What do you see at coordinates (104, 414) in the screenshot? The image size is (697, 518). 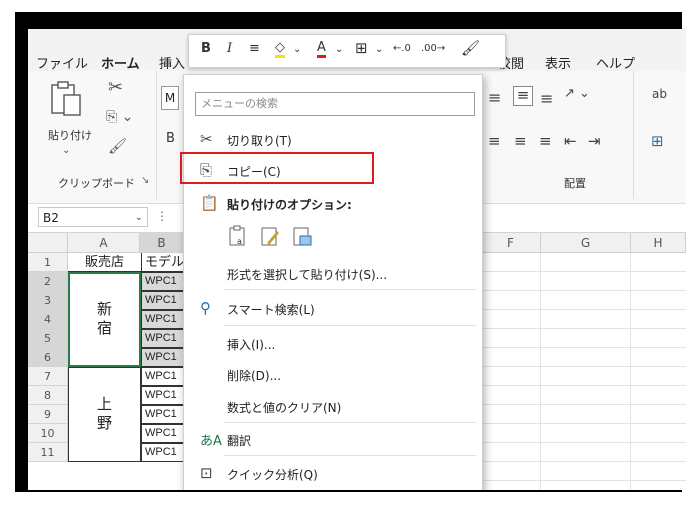 I see `cell-store-ueno: 上野` at bounding box center [104, 414].